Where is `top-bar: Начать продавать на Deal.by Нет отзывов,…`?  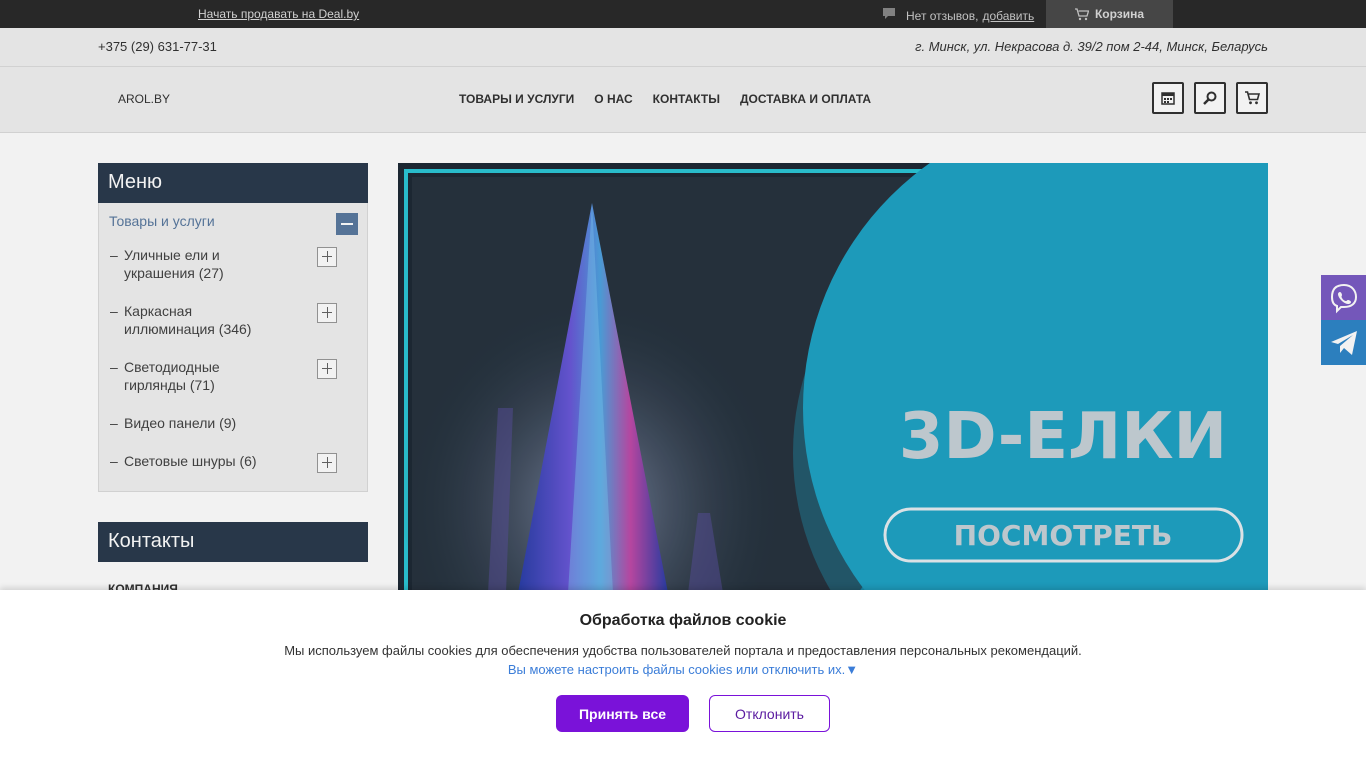 top-bar: Начать продавать на Deal.by Нет отзывов,… is located at coordinates (683, 14).